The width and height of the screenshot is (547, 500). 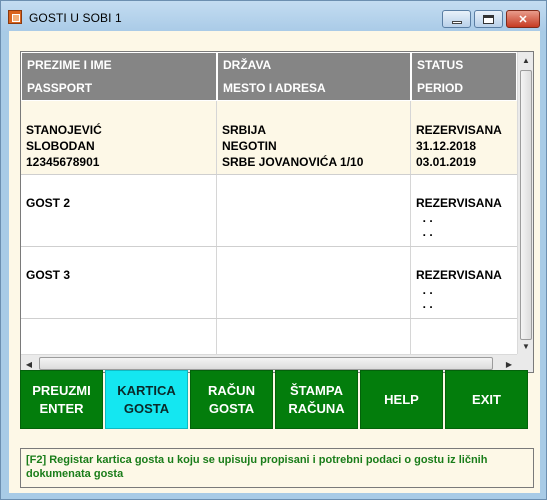 I want to click on cell-line: SRBE JOVANOVIĆA 1/10, so click(x=293, y=162).